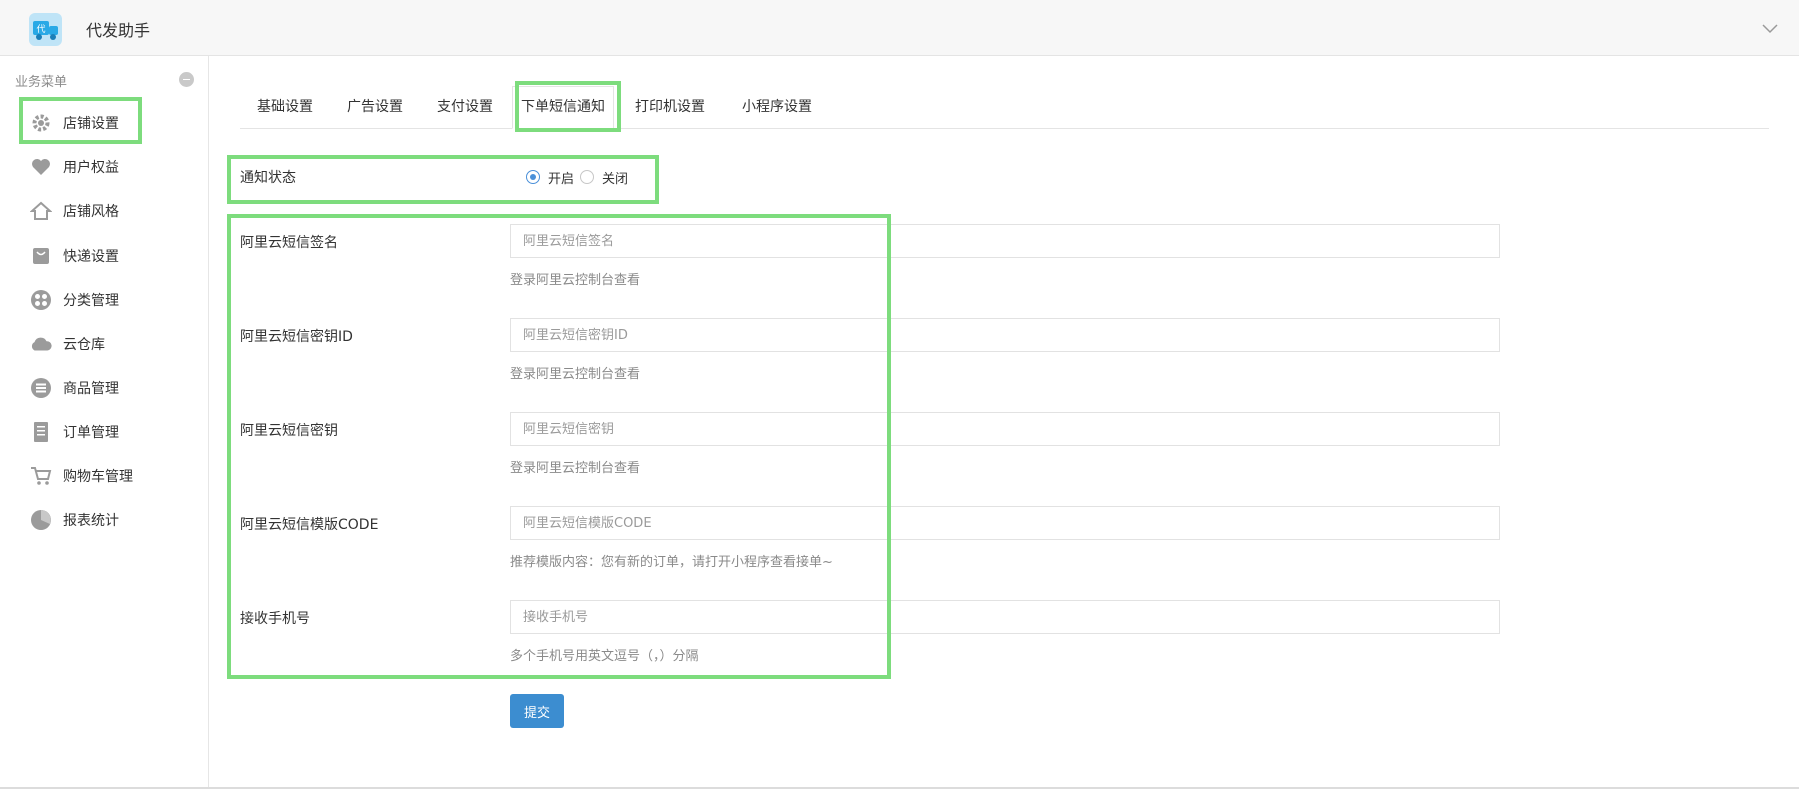 The width and height of the screenshot is (1799, 789). I want to click on receive-phone-input, so click(1005, 617).